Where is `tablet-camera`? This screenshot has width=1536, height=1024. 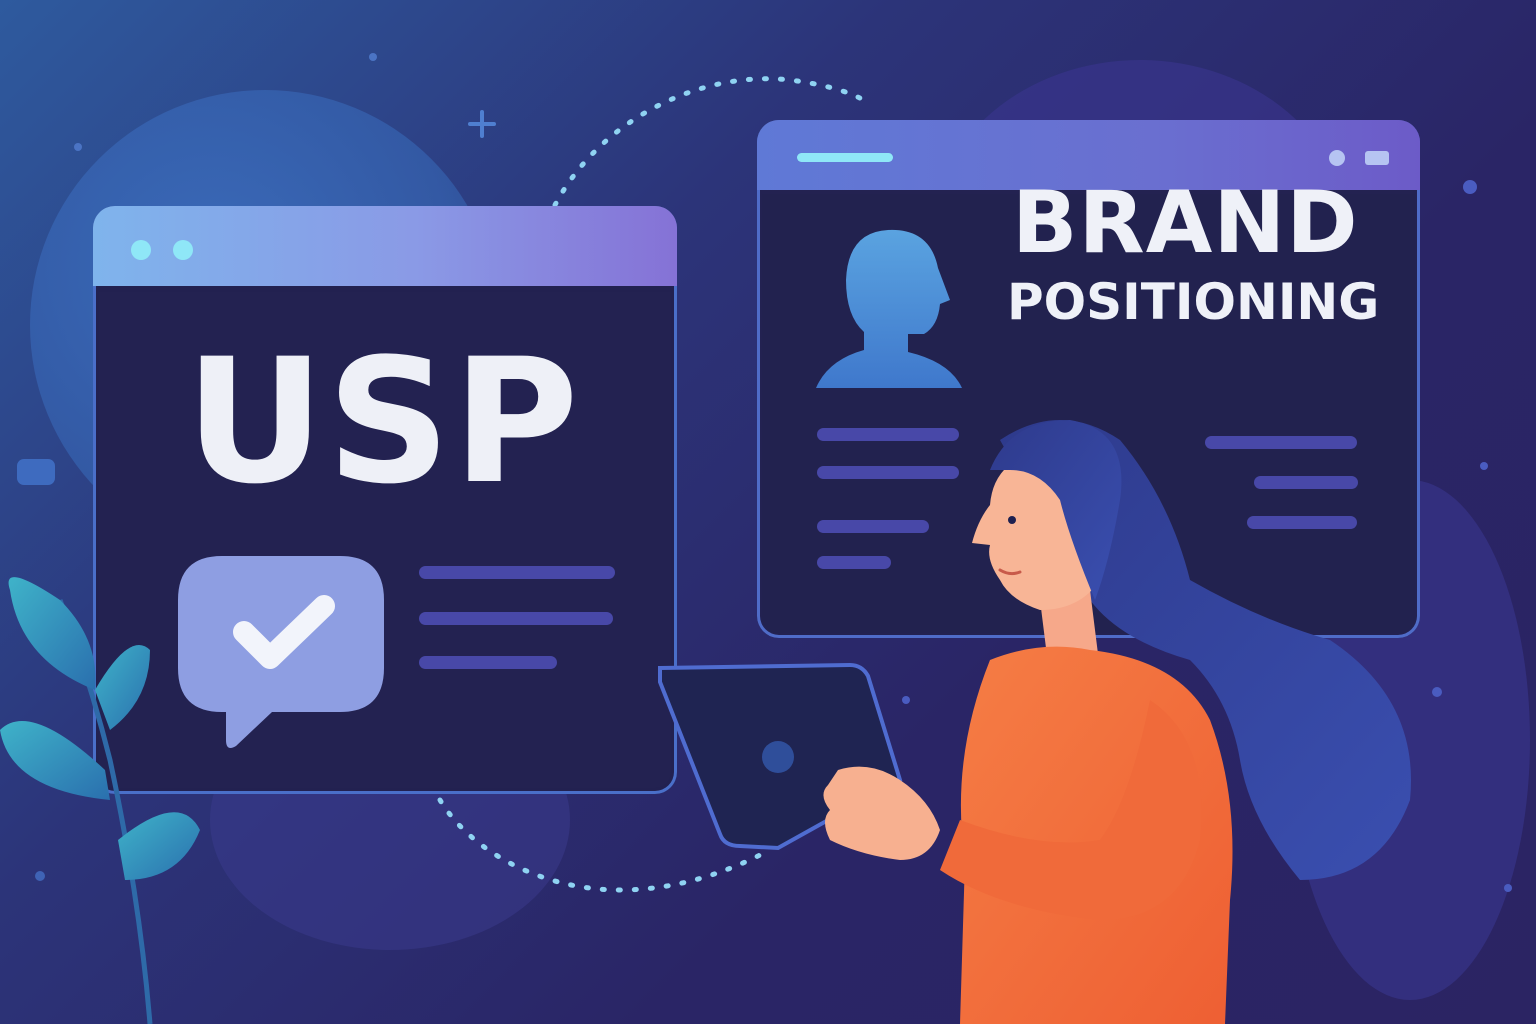
tablet-camera is located at coordinates (778, 757).